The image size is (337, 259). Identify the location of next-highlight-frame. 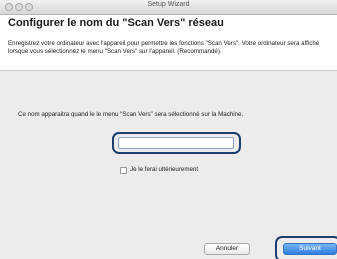
(306, 247).